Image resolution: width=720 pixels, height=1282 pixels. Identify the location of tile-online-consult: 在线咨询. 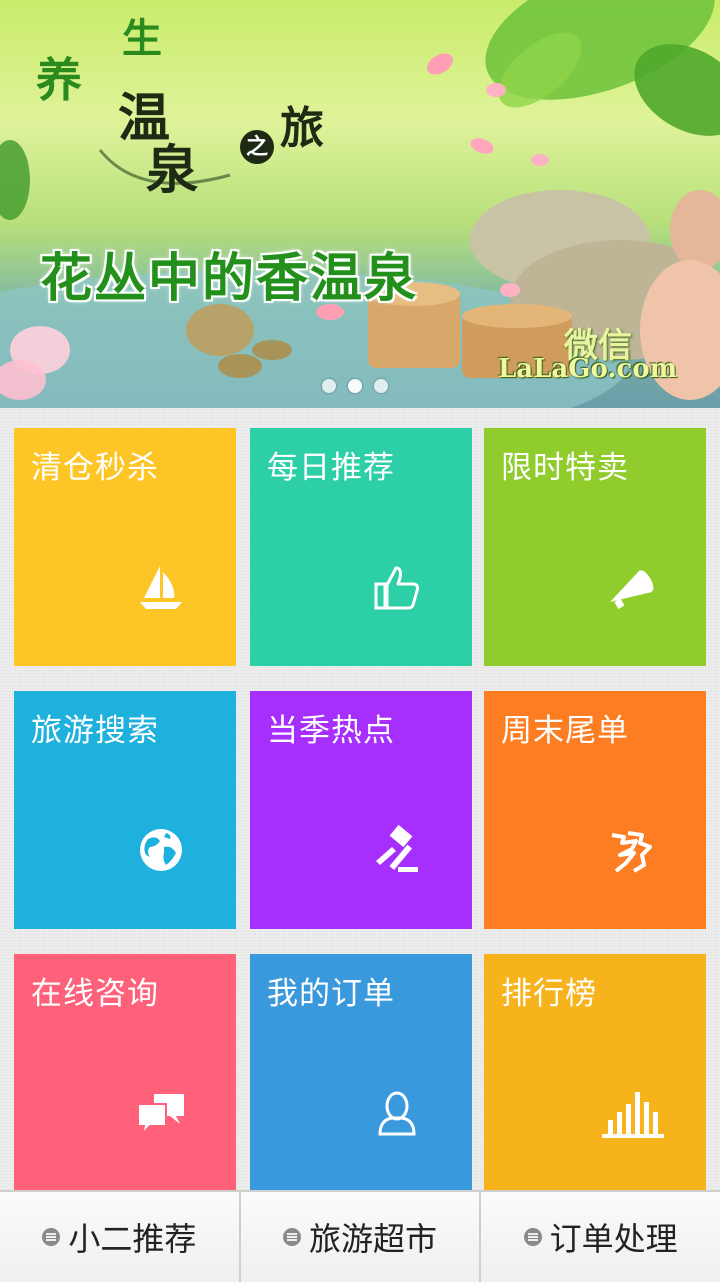
(125, 1073).